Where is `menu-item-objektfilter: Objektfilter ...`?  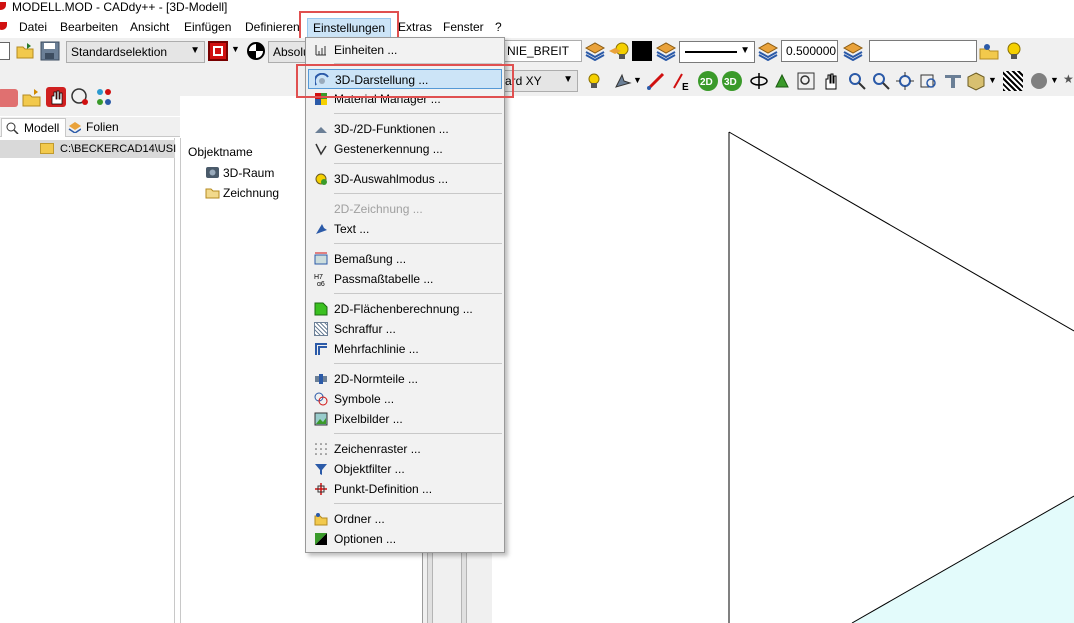 menu-item-objektfilter: Objektfilter ... is located at coordinates (405, 469).